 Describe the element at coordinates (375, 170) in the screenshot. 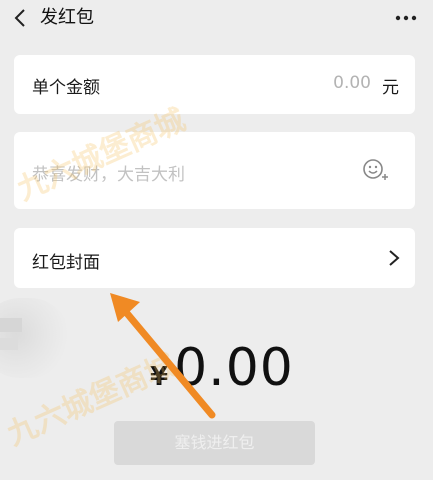

I see `emoji-add-icon` at that location.